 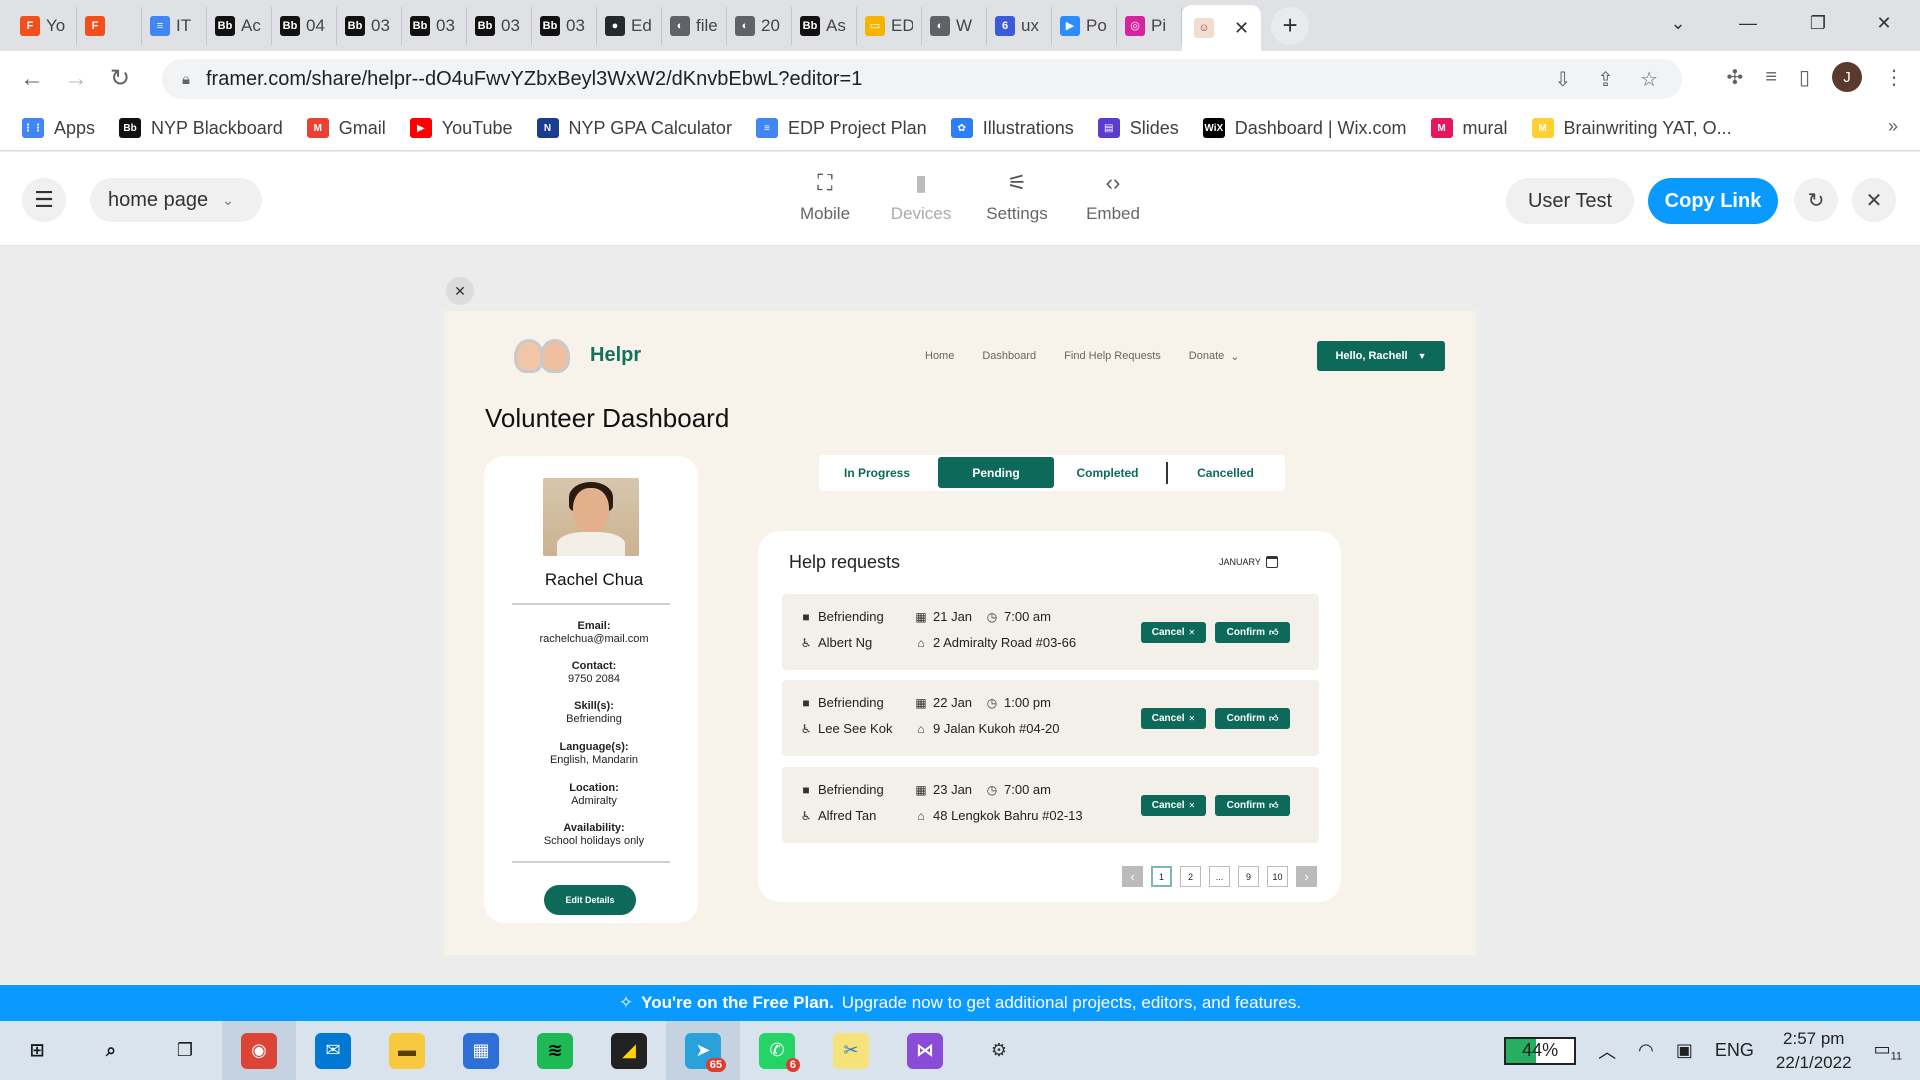 I want to click on helpr-logo: Helpr, so click(x=577, y=355).